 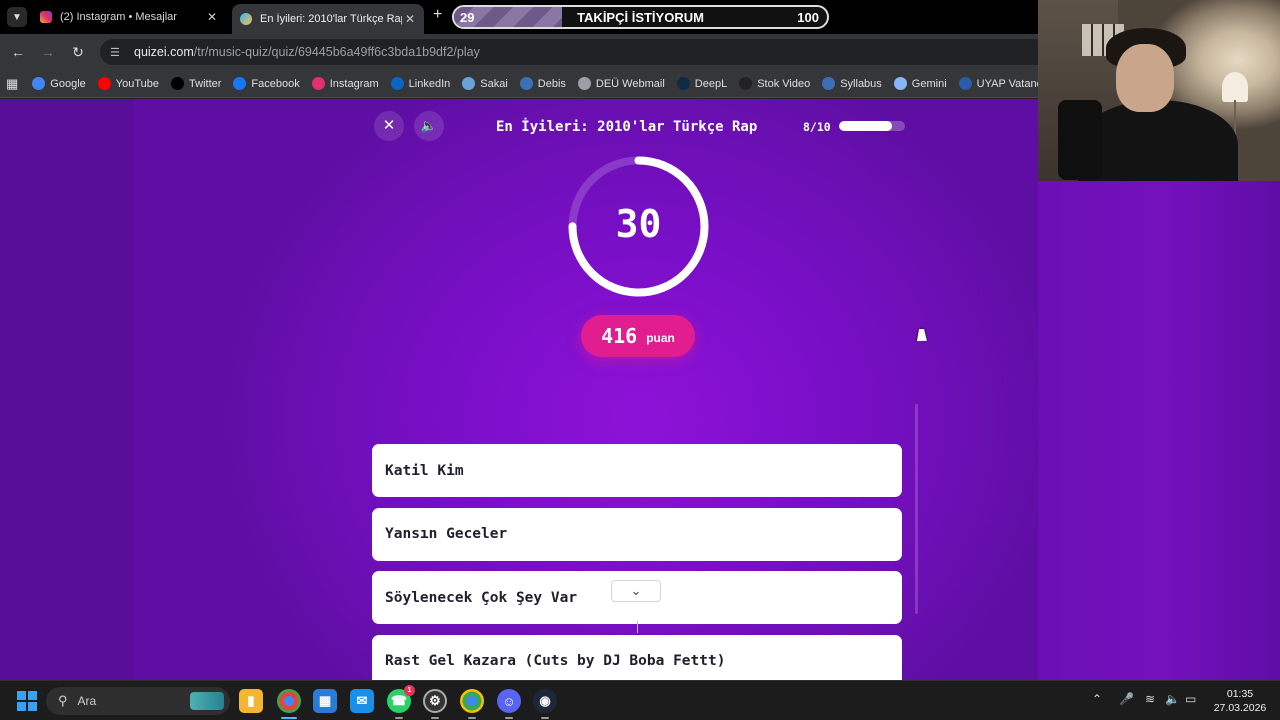 I want to click on apps-grid-icon: ▦, so click(x=12, y=84).